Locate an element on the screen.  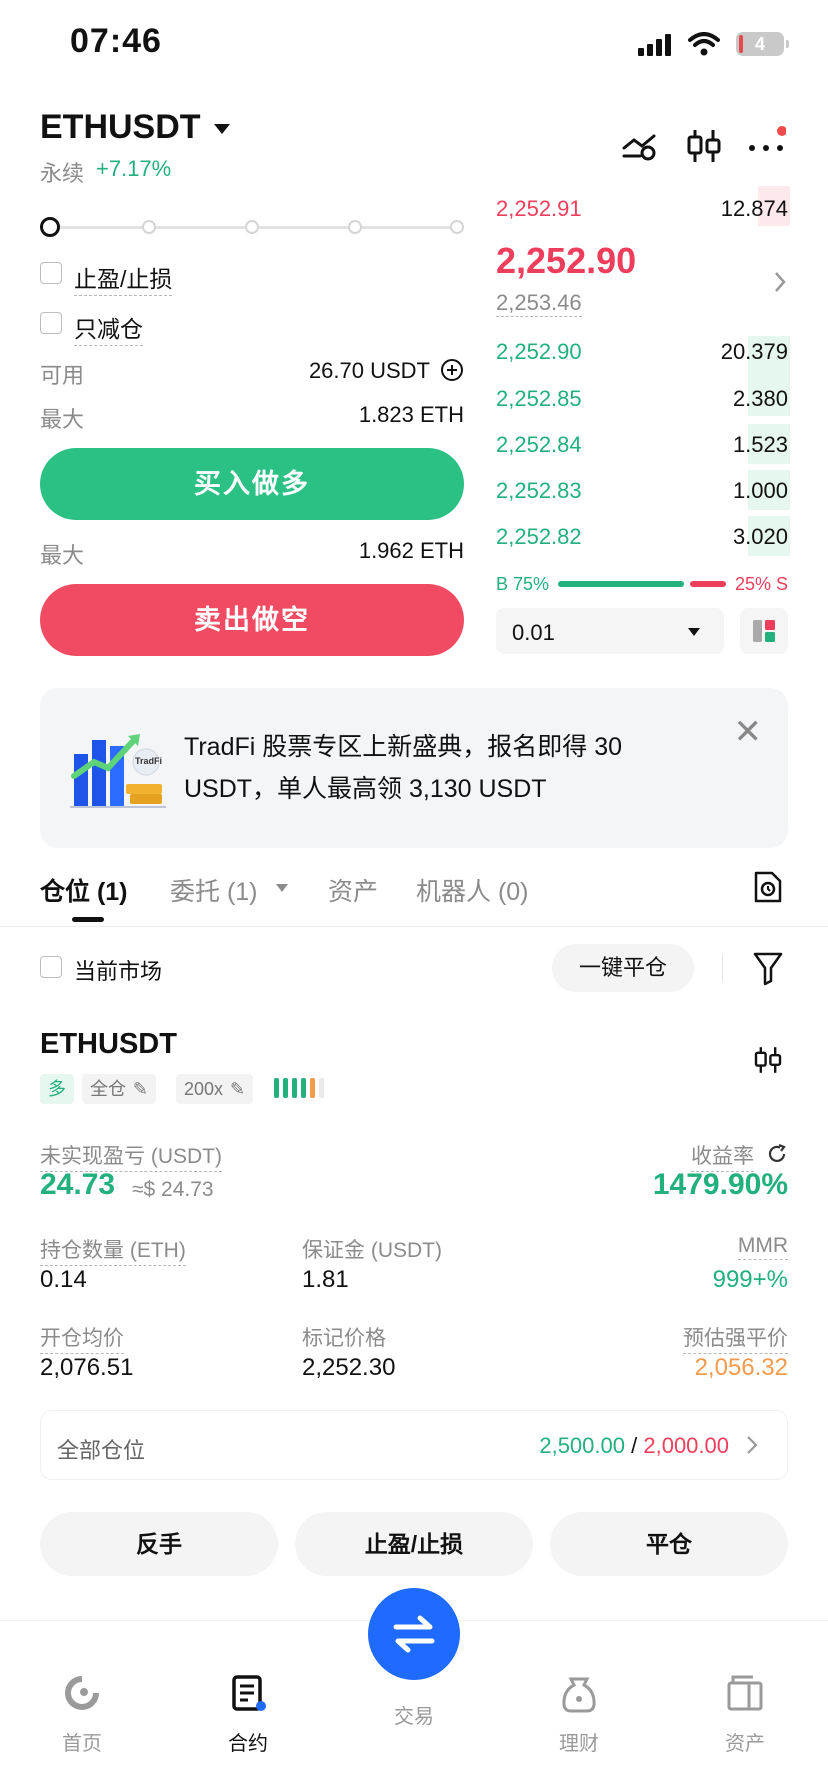
size-label: 持仓数量 (ETH) is located at coordinates (113, 1250).